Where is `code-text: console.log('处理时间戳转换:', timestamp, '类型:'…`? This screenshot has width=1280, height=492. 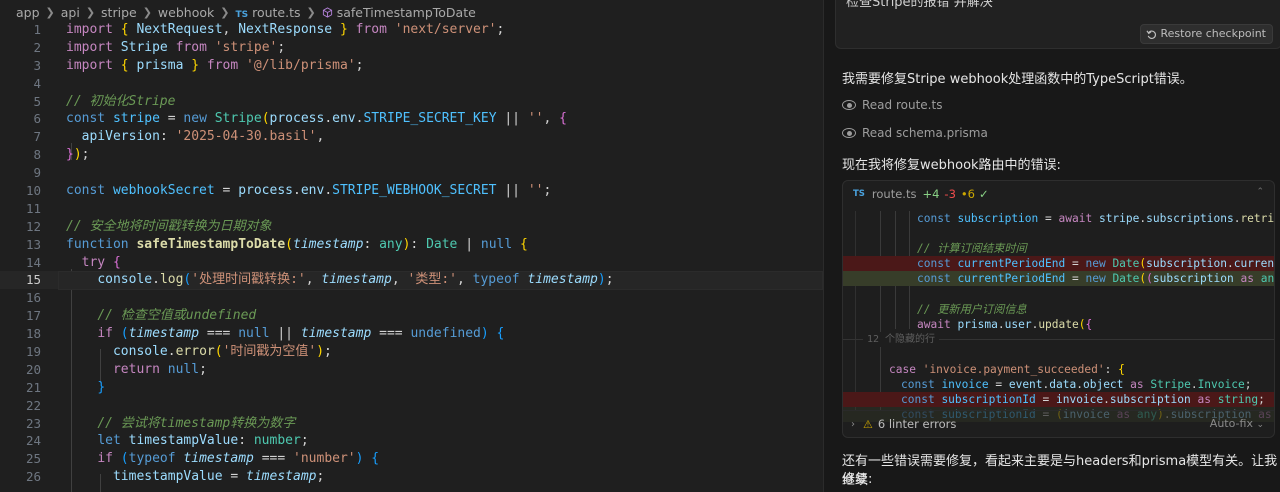
code-text: console.log('处理时间戳转换:', timestamp, '类型:'… is located at coordinates (355, 280).